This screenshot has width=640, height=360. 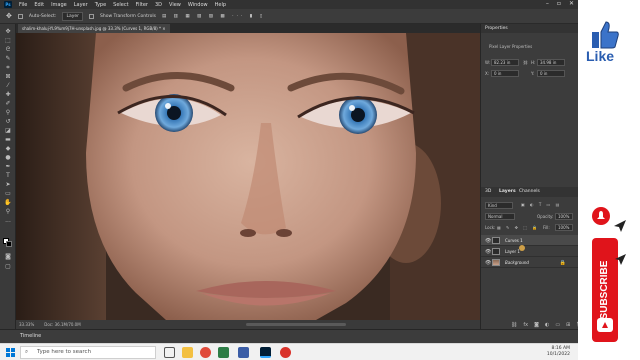 What do you see at coordinates (8, 76) in the screenshot?
I see `frame-icon: ⊠` at bounding box center [8, 76].